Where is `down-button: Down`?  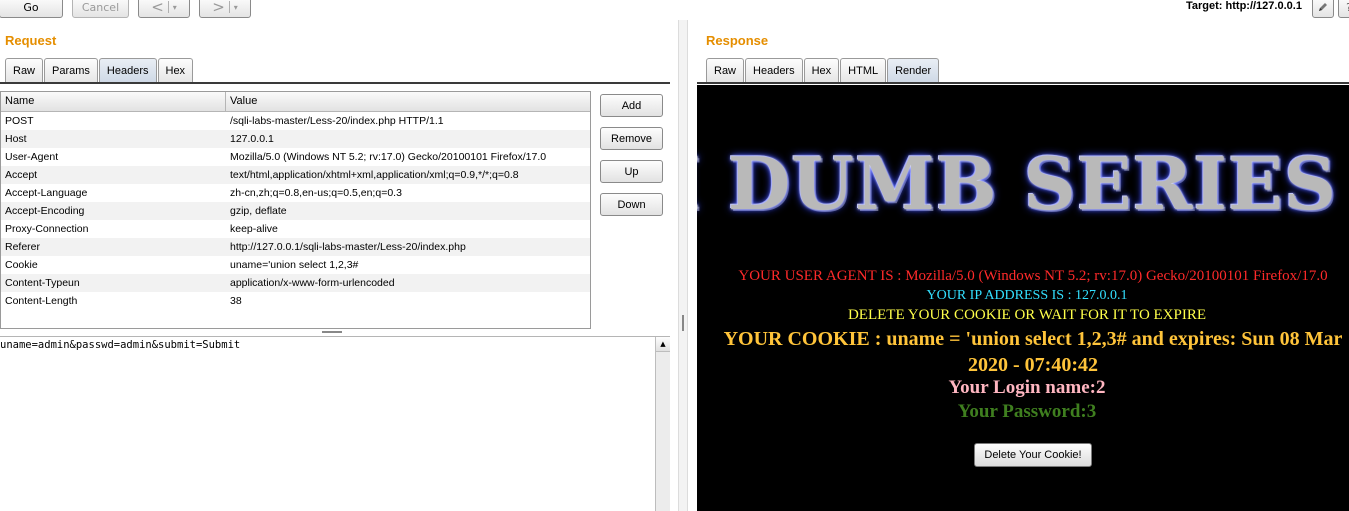 down-button: Down is located at coordinates (631, 204).